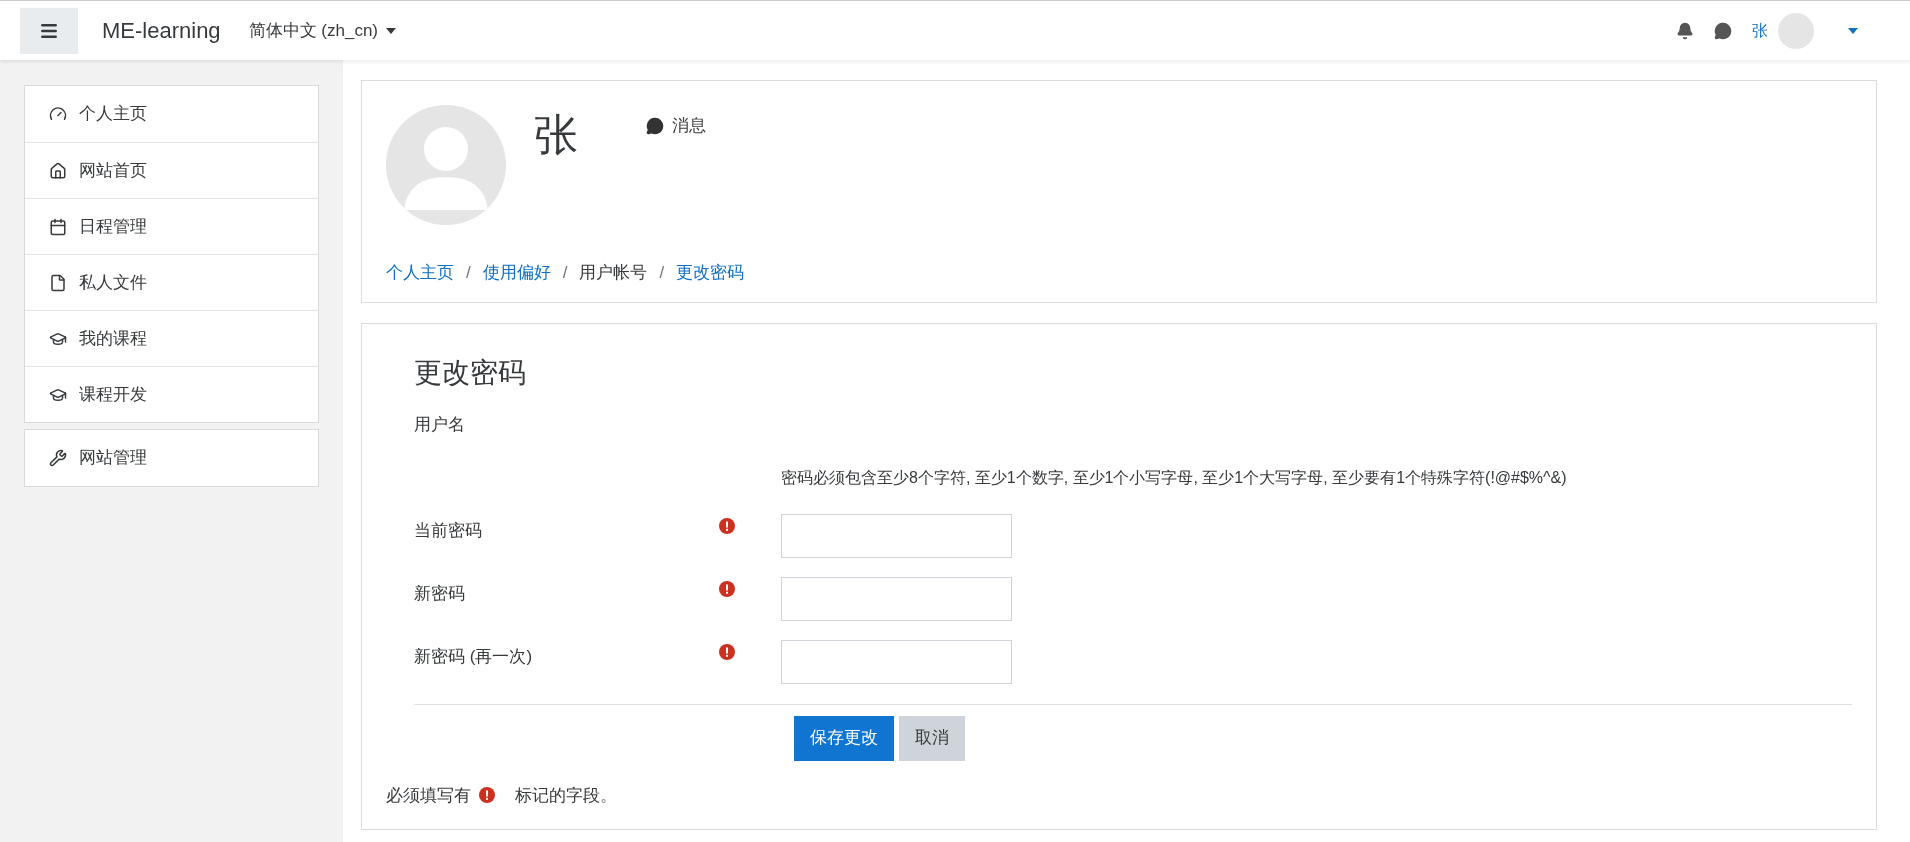 This screenshot has width=1910, height=842. Describe the element at coordinates (171, 458) in the screenshot. I see `sidebar-item: 网站管理` at that location.